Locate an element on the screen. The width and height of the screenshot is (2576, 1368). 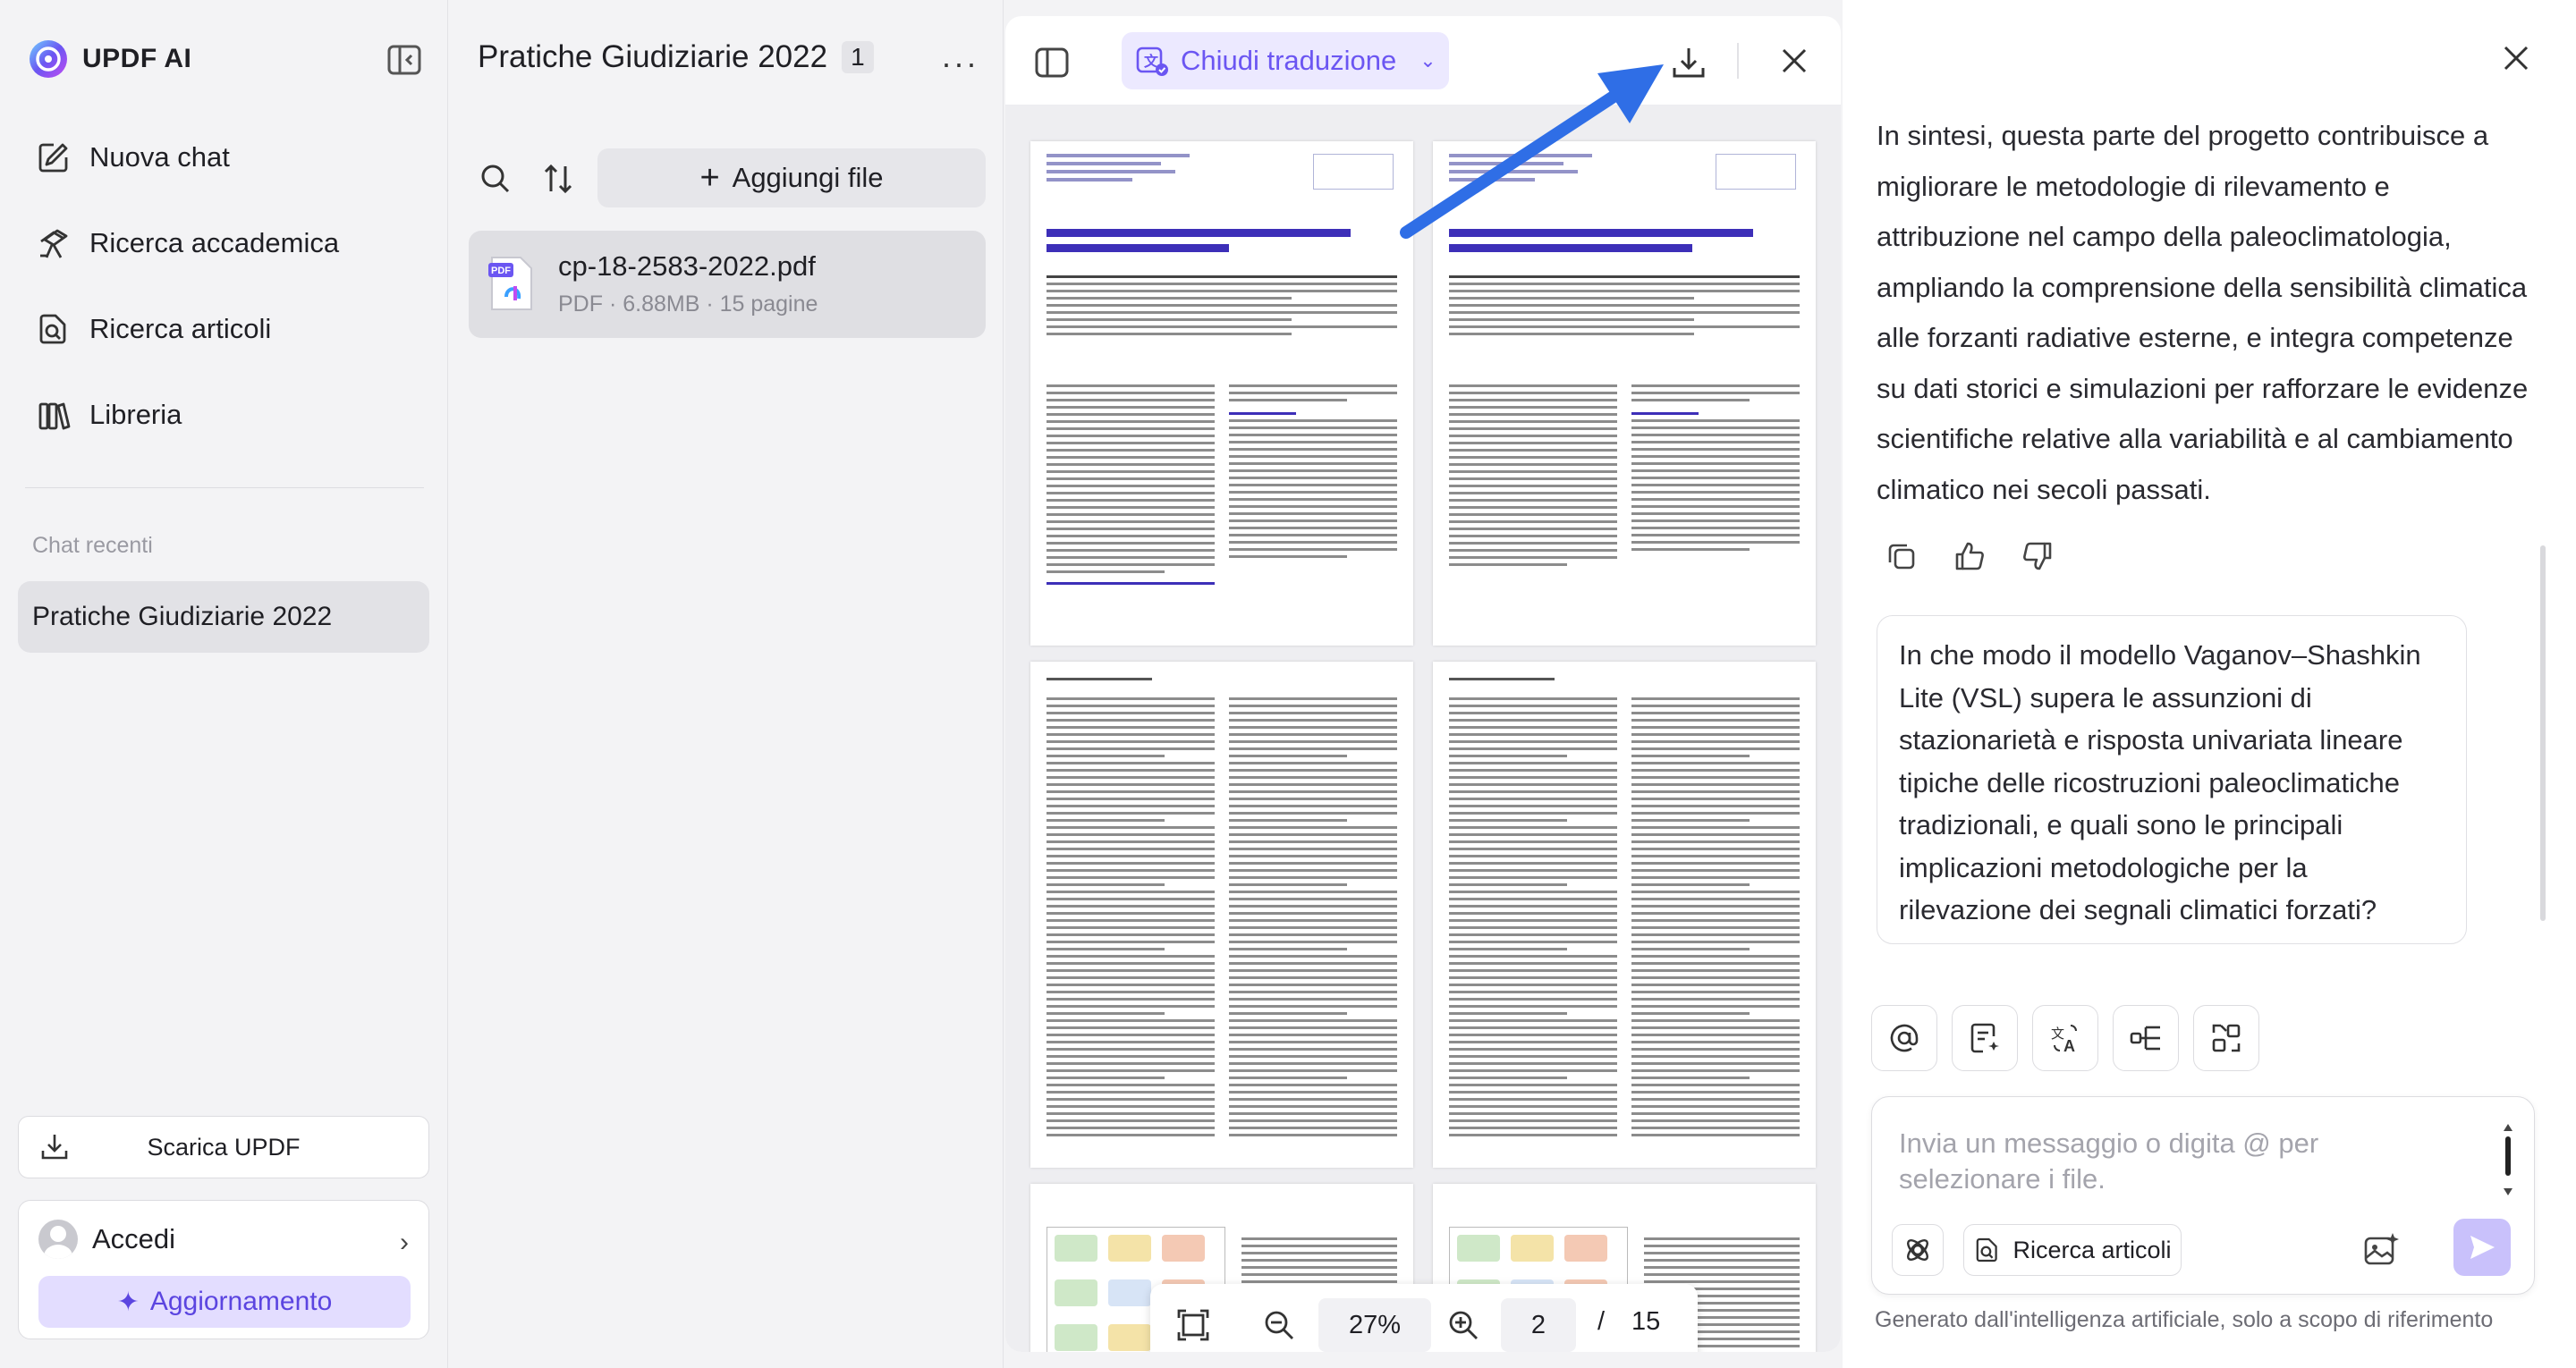
nav-item-library: Libreria is located at coordinates (224, 415).